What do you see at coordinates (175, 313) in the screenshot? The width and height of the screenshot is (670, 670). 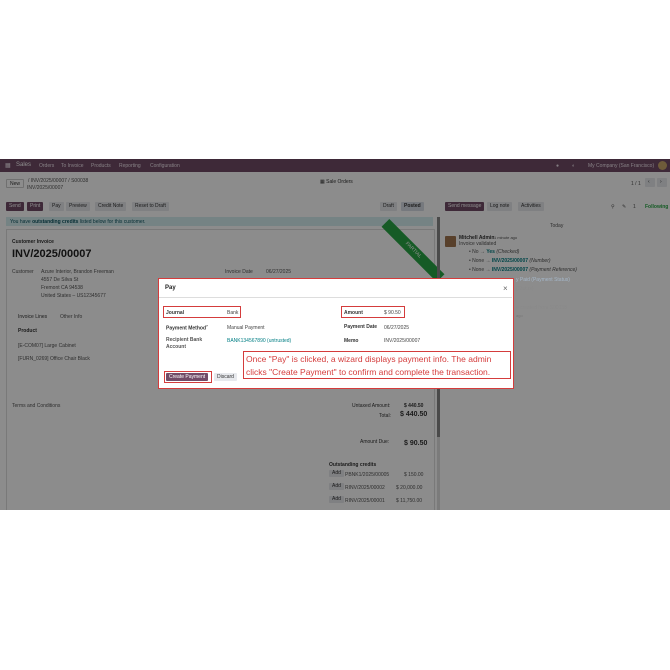 I see `journal-label: Journal` at bounding box center [175, 313].